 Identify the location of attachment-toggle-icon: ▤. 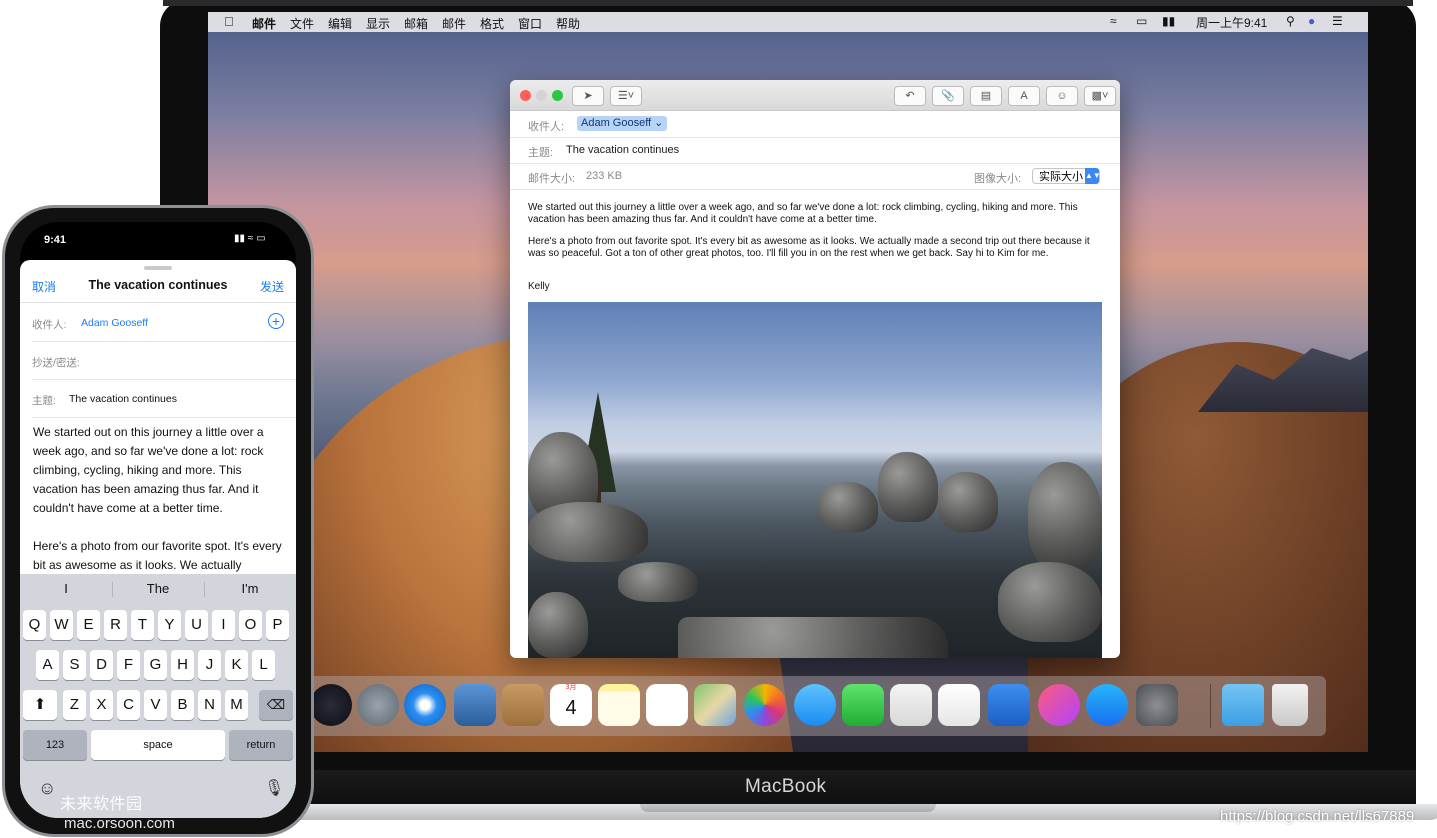
(986, 96).